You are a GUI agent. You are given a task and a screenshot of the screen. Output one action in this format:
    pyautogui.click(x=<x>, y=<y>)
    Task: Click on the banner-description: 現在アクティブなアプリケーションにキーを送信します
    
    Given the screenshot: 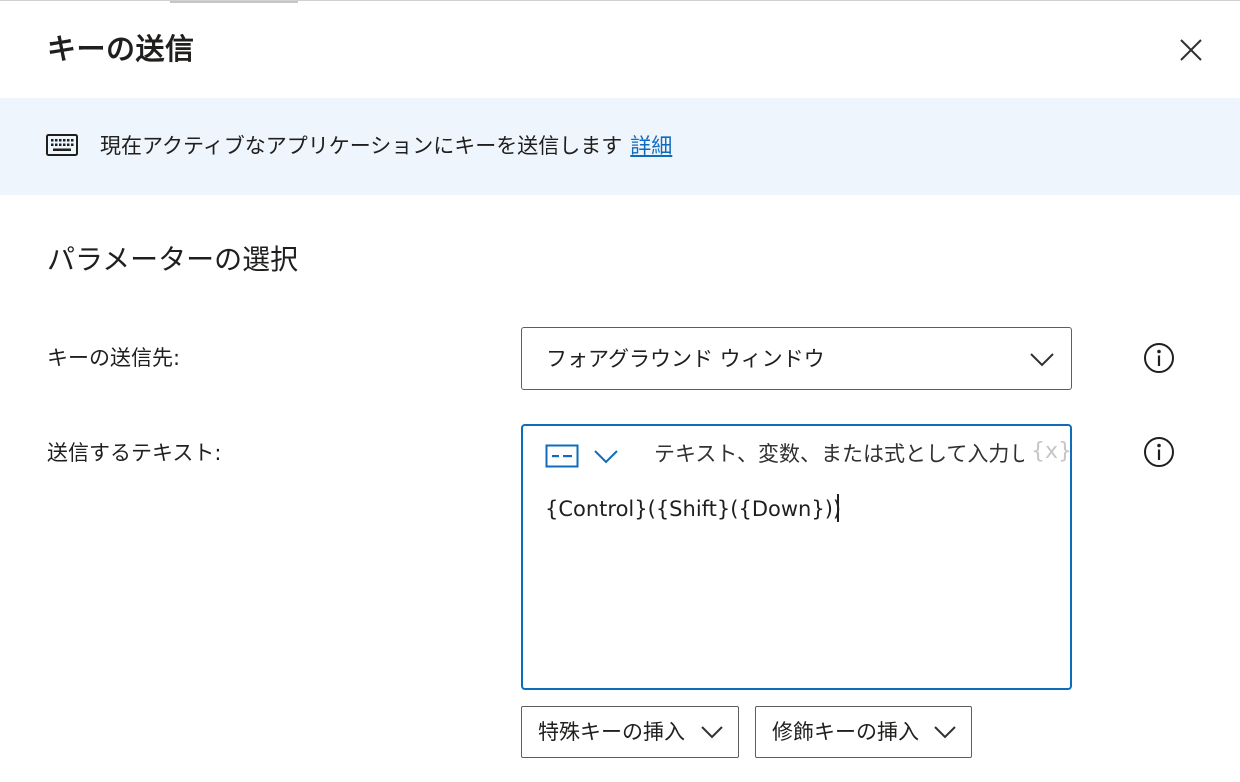 What is the action you would take?
    pyautogui.click(x=361, y=146)
    